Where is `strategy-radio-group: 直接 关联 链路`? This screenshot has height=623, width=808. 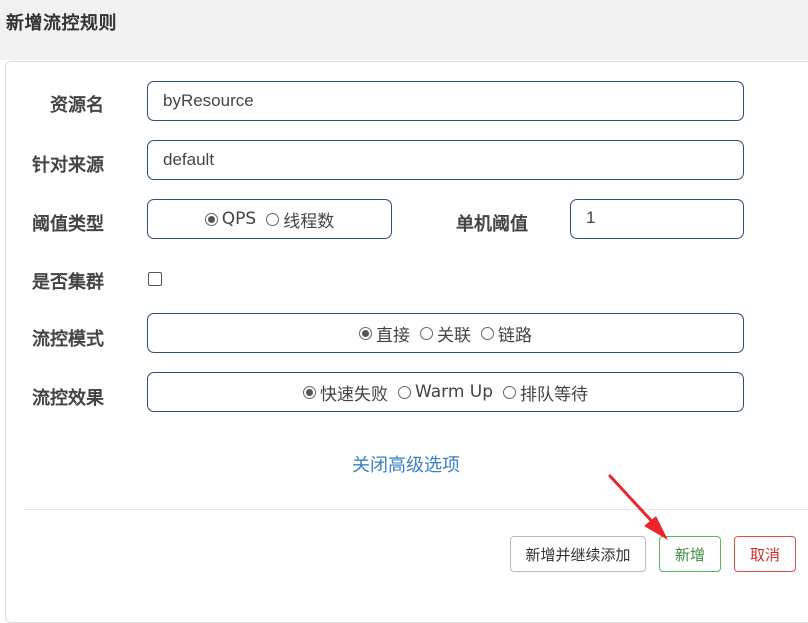
strategy-radio-group: 直接 关联 链路 is located at coordinates (445, 333).